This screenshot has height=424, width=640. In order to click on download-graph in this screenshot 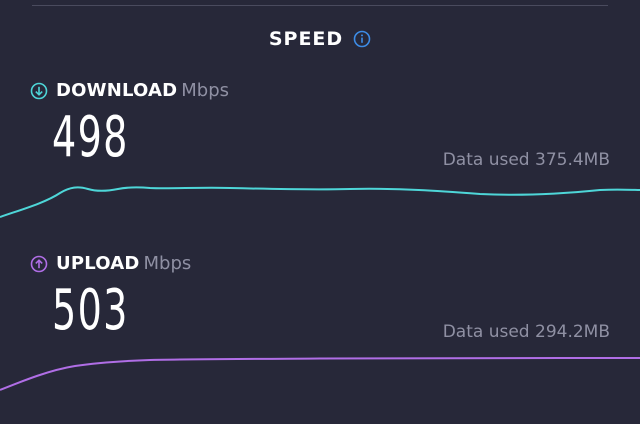, I will do `click(320, 202)`.